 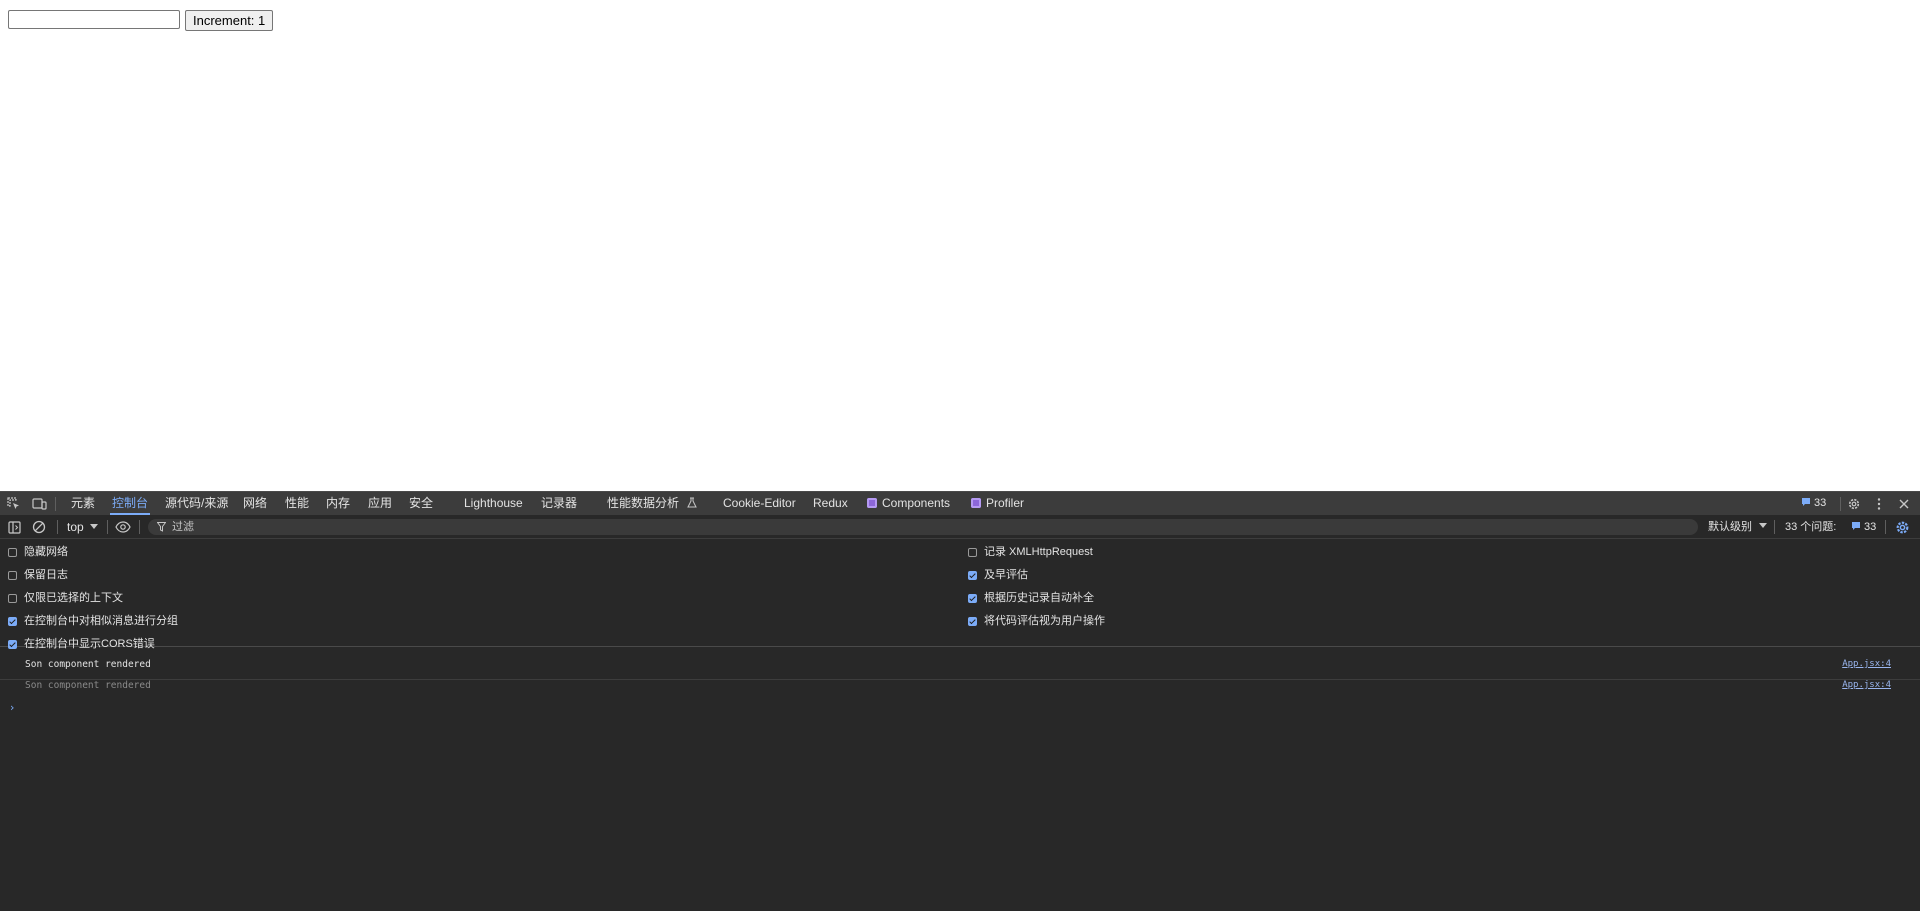 What do you see at coordinates (1038, 552) in the screenshot?
I see `setting-label: 记录 XMLHttpRequest` at bounding box center [1038, 552].